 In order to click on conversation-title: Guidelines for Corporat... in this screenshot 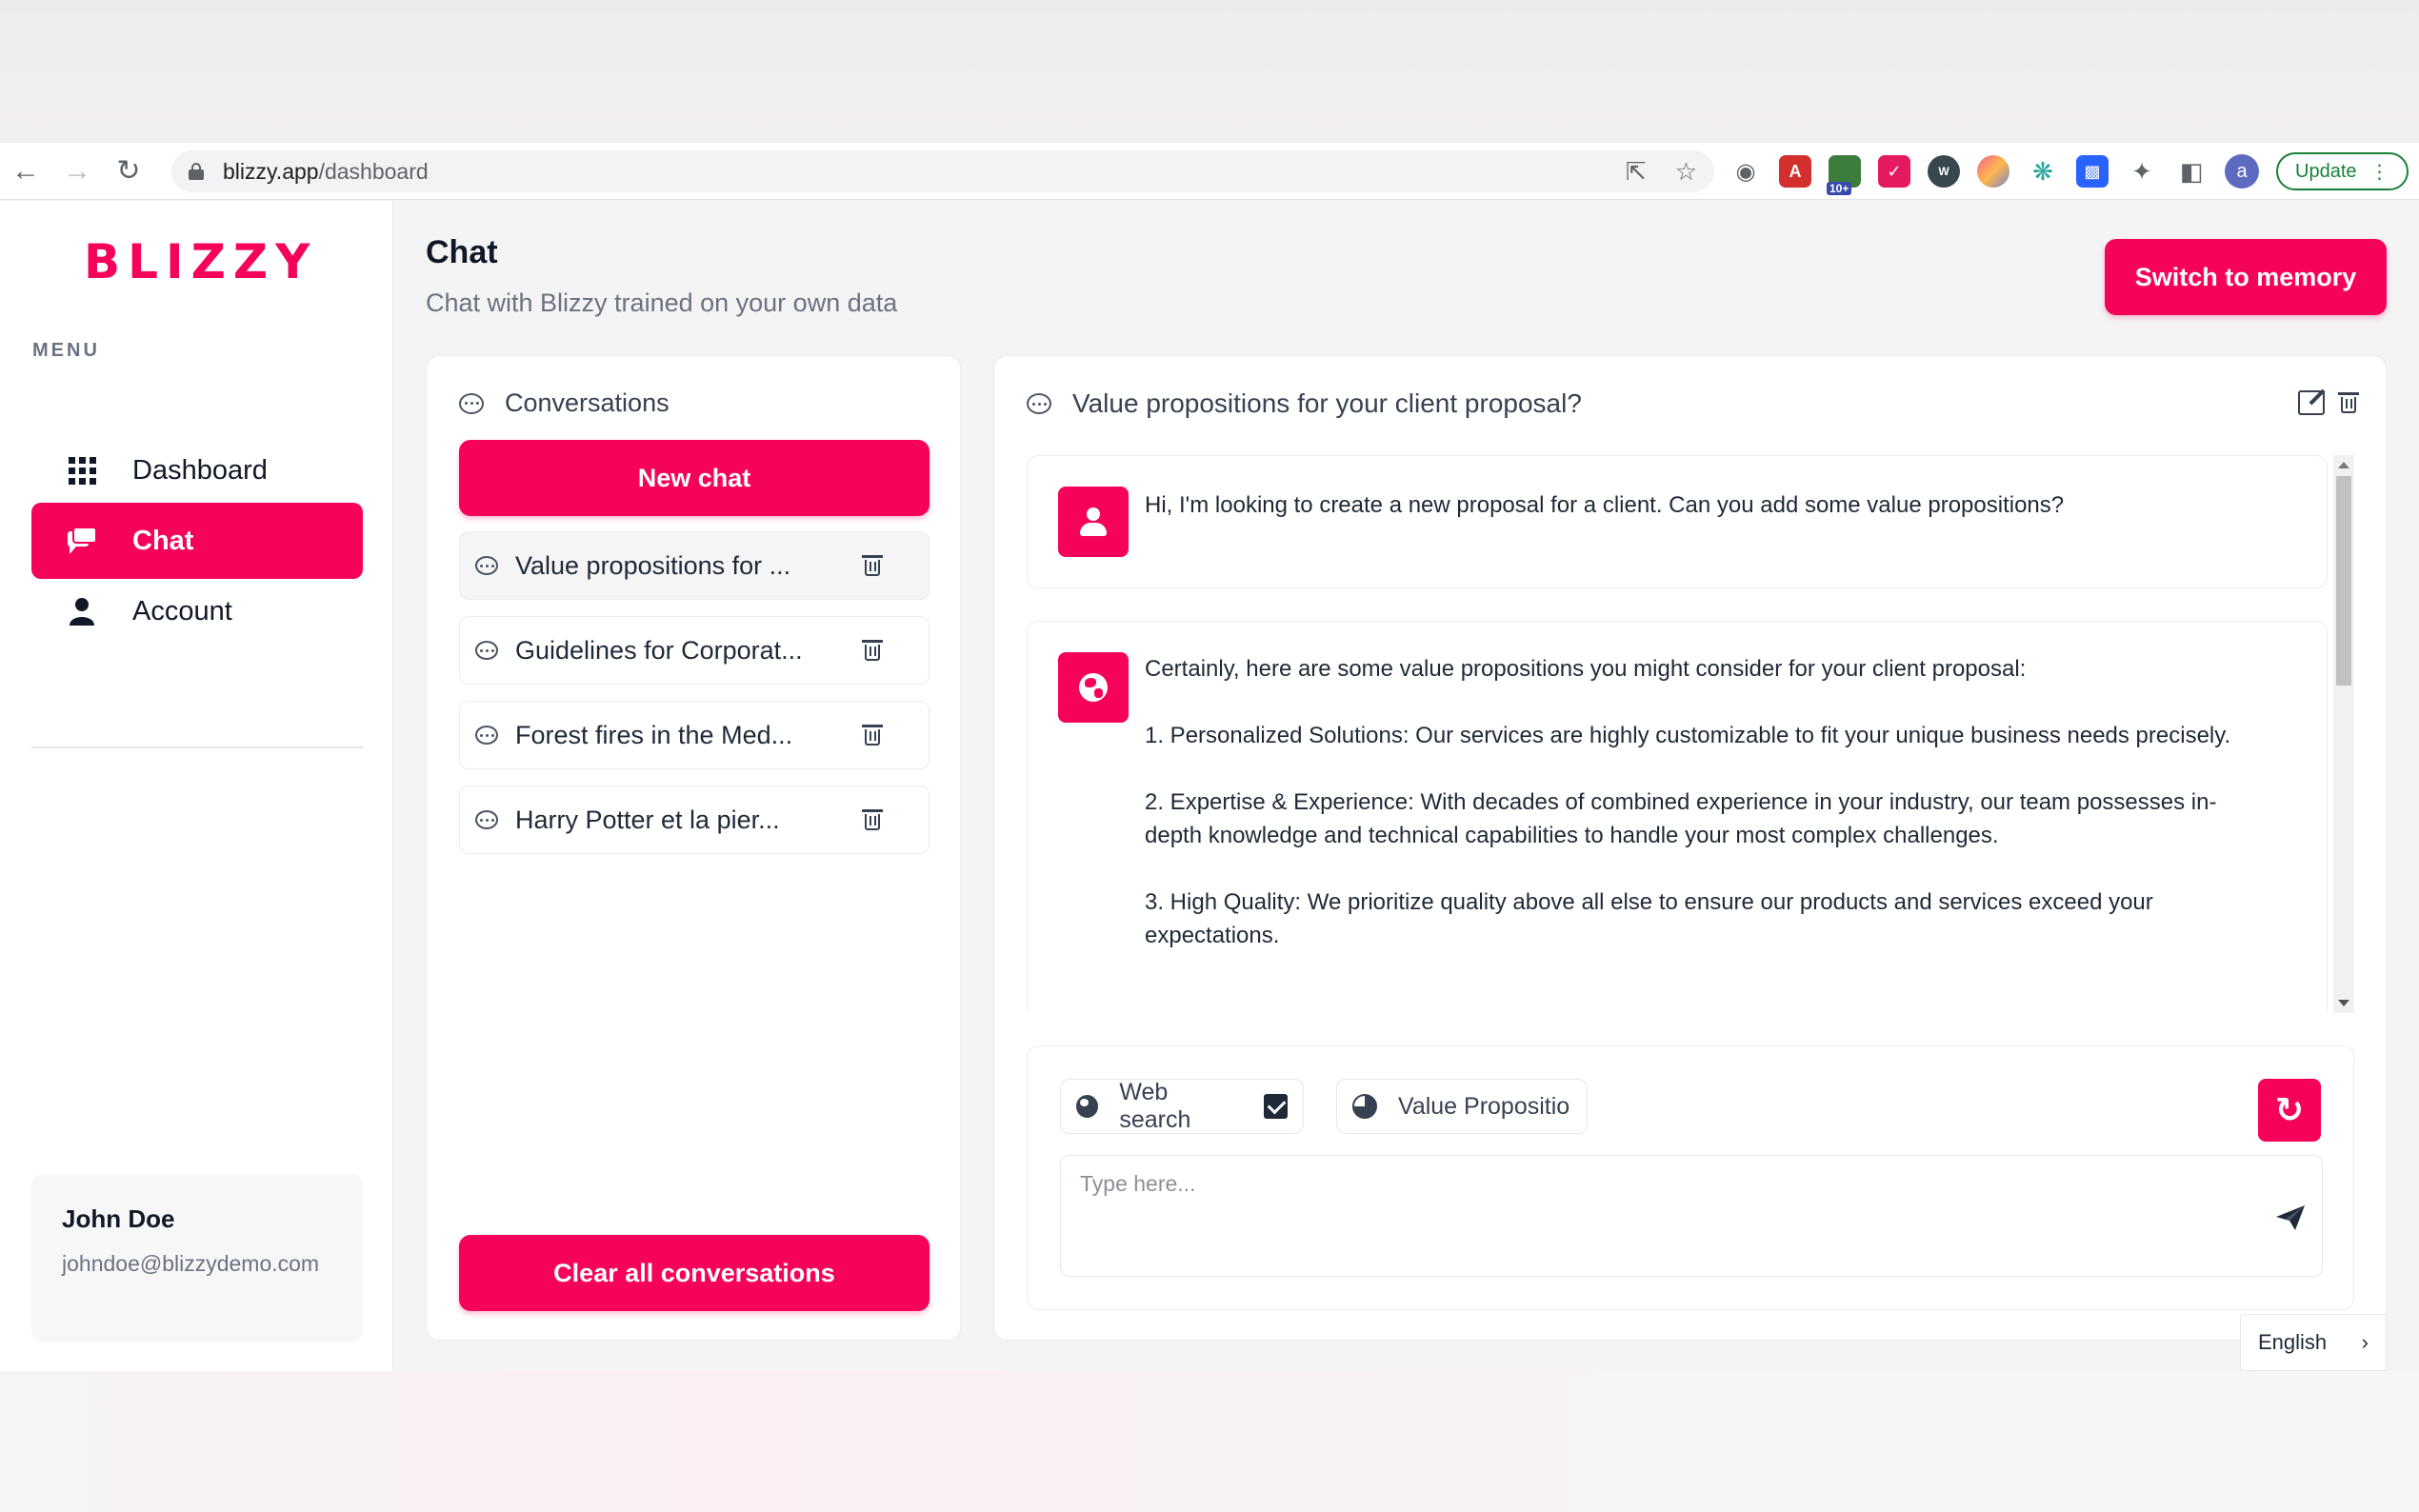, I will do `click(659, 650)`.